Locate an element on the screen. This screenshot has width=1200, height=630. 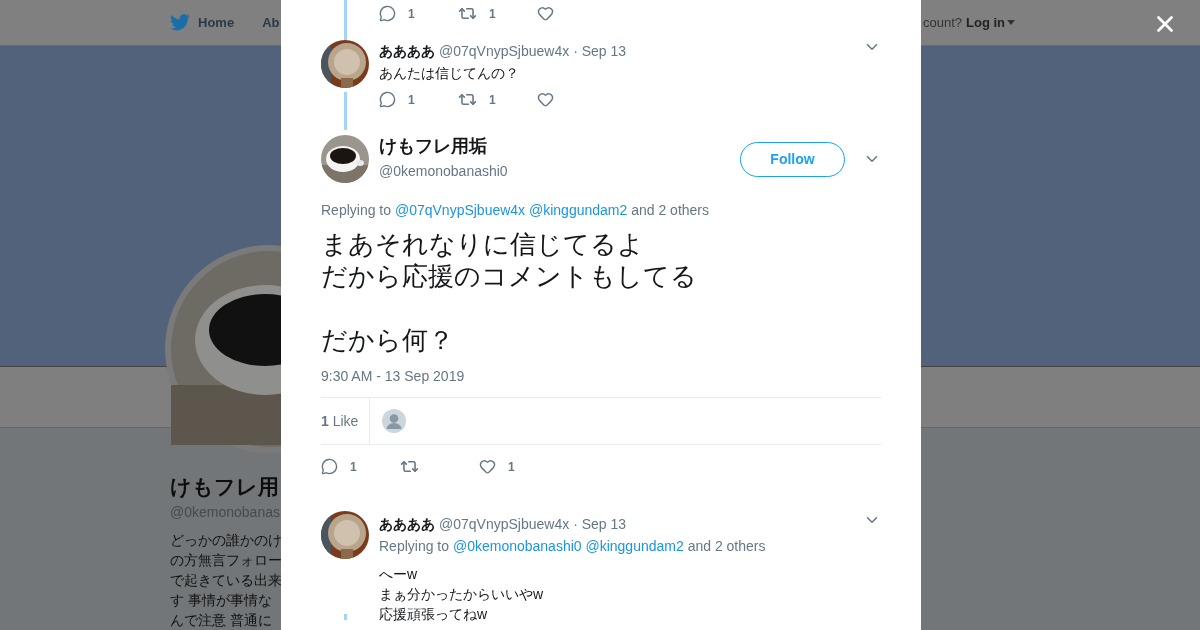
login-link: Log in is located at coordinates (990, 22).